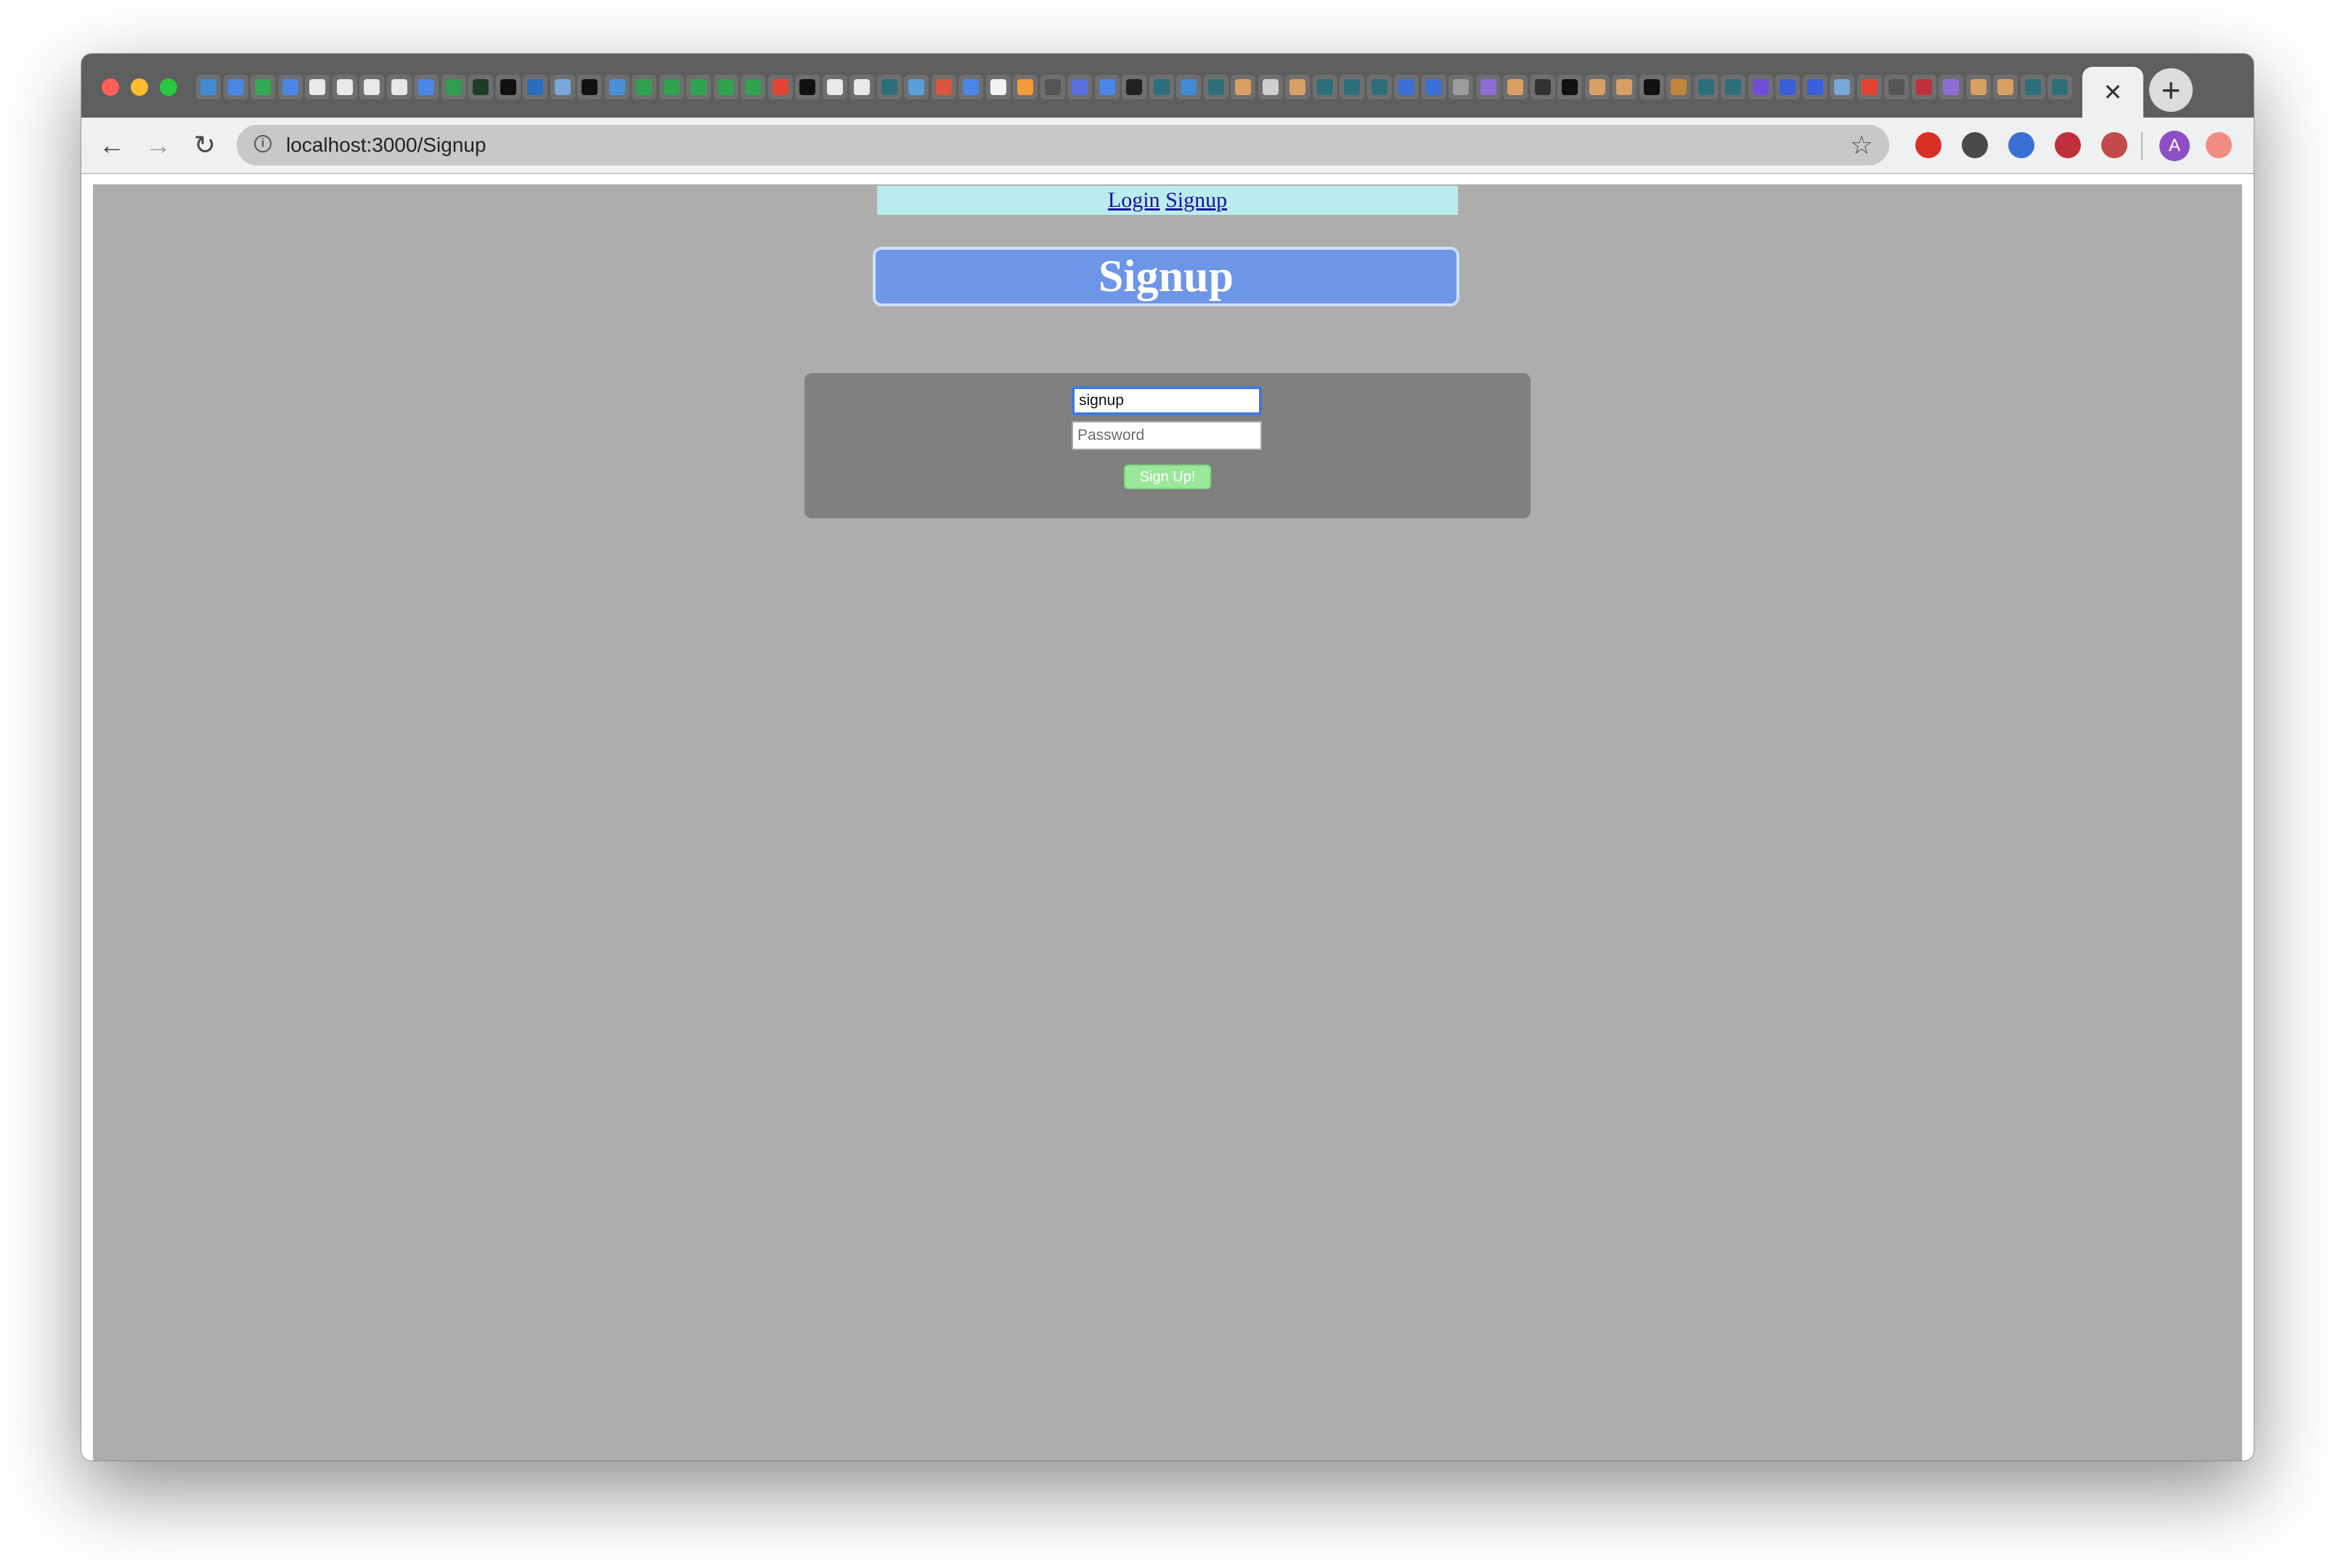 This screenshot has height=1568, width=2335. What do you see at coordinates (139, 87) in the screenshot?
I see `minimize-window-button` at bounding box center [139, 87].